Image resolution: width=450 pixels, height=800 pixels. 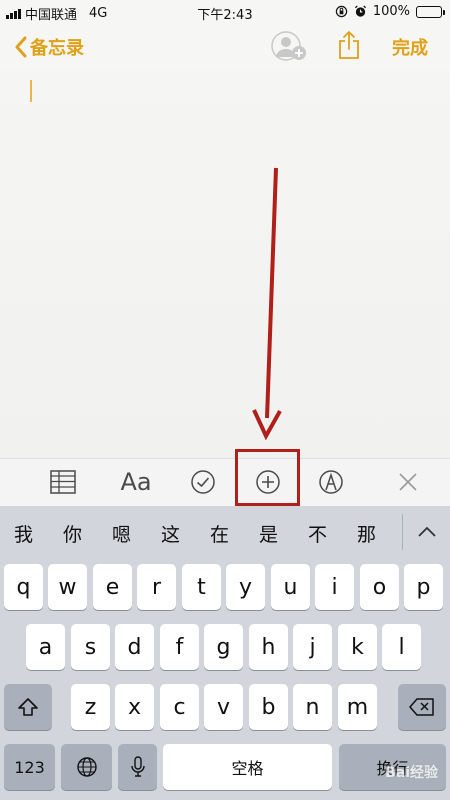 I want to click on alarm-icon, so click(x=360, y=11).